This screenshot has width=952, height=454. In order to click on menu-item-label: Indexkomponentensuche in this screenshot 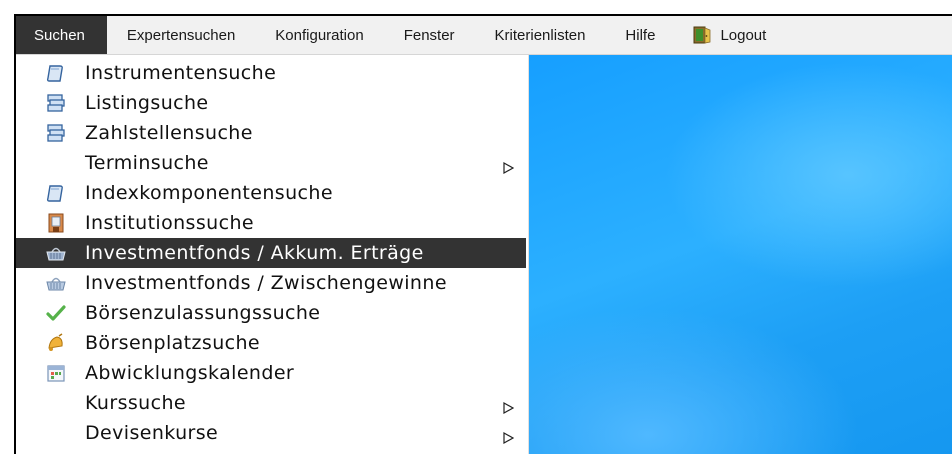, I will do `click(209, 193)`.